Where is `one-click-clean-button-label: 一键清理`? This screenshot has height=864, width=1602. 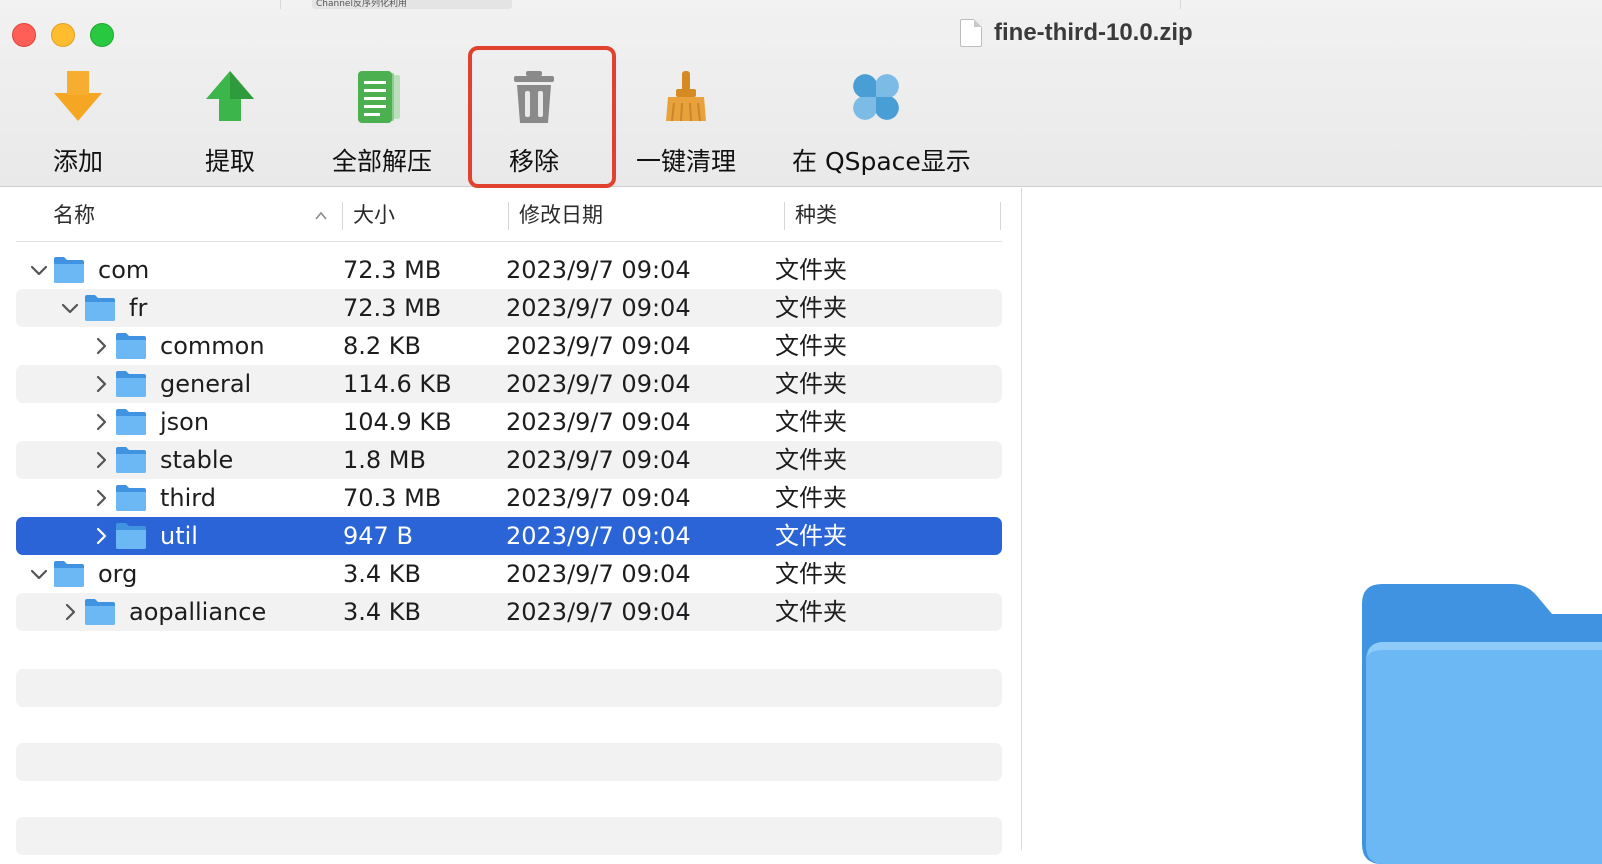
one-click-clean-button-label: 一键清理 is located at coordinates (685, 161).